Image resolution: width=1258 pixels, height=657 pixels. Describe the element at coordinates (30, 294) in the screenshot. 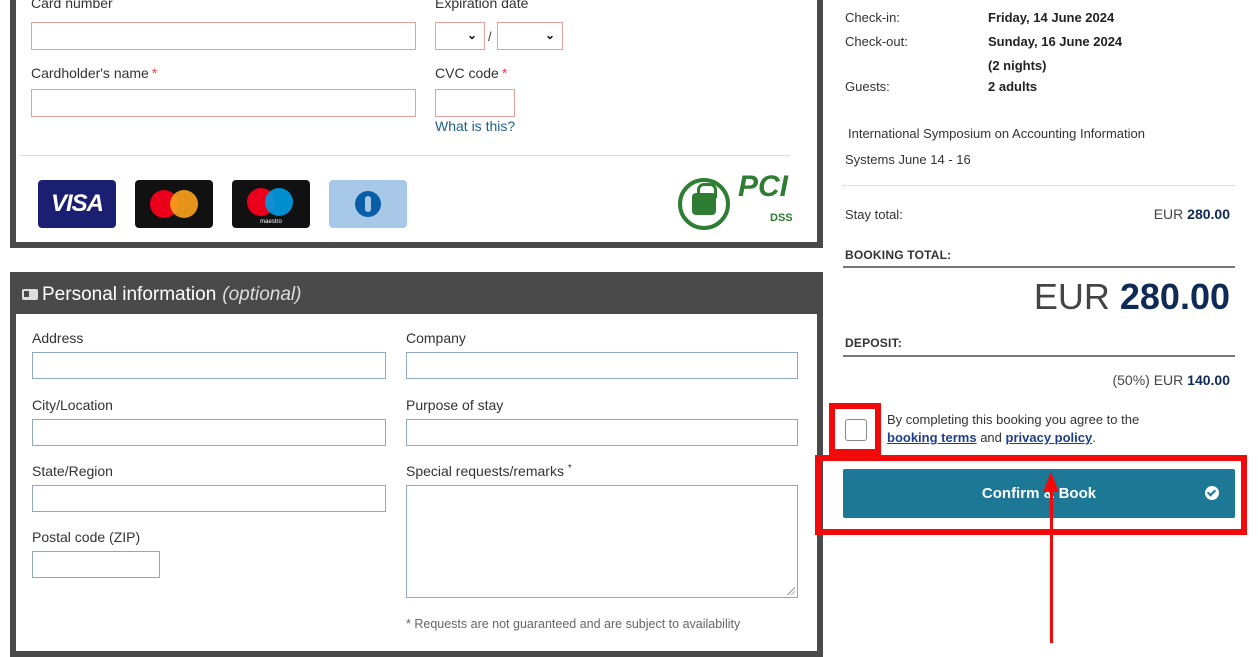

I see `id-card-icon` at that location.